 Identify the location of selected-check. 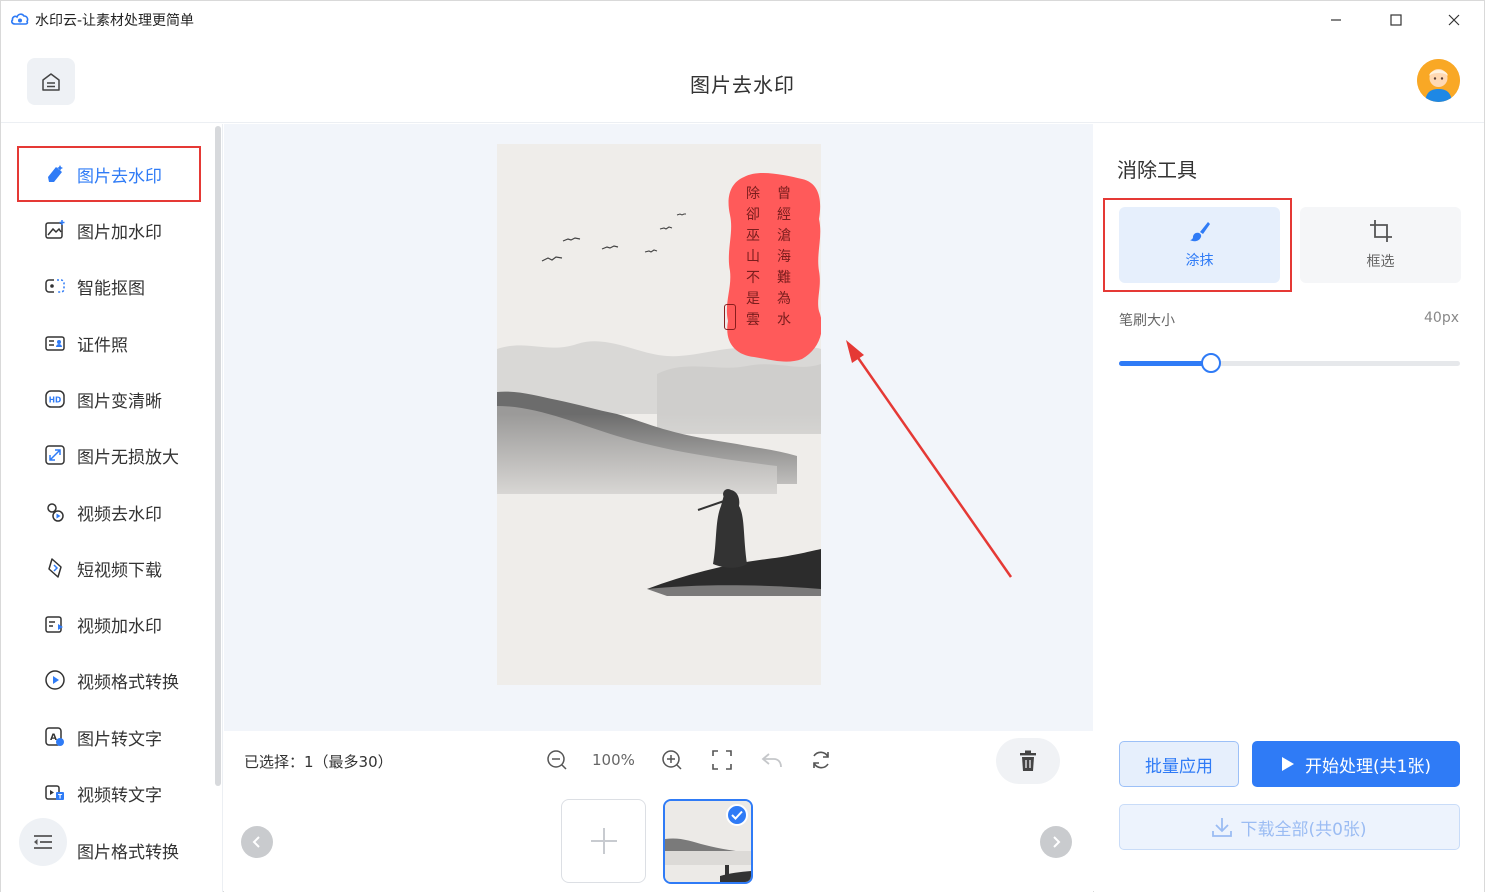
(737, 815).